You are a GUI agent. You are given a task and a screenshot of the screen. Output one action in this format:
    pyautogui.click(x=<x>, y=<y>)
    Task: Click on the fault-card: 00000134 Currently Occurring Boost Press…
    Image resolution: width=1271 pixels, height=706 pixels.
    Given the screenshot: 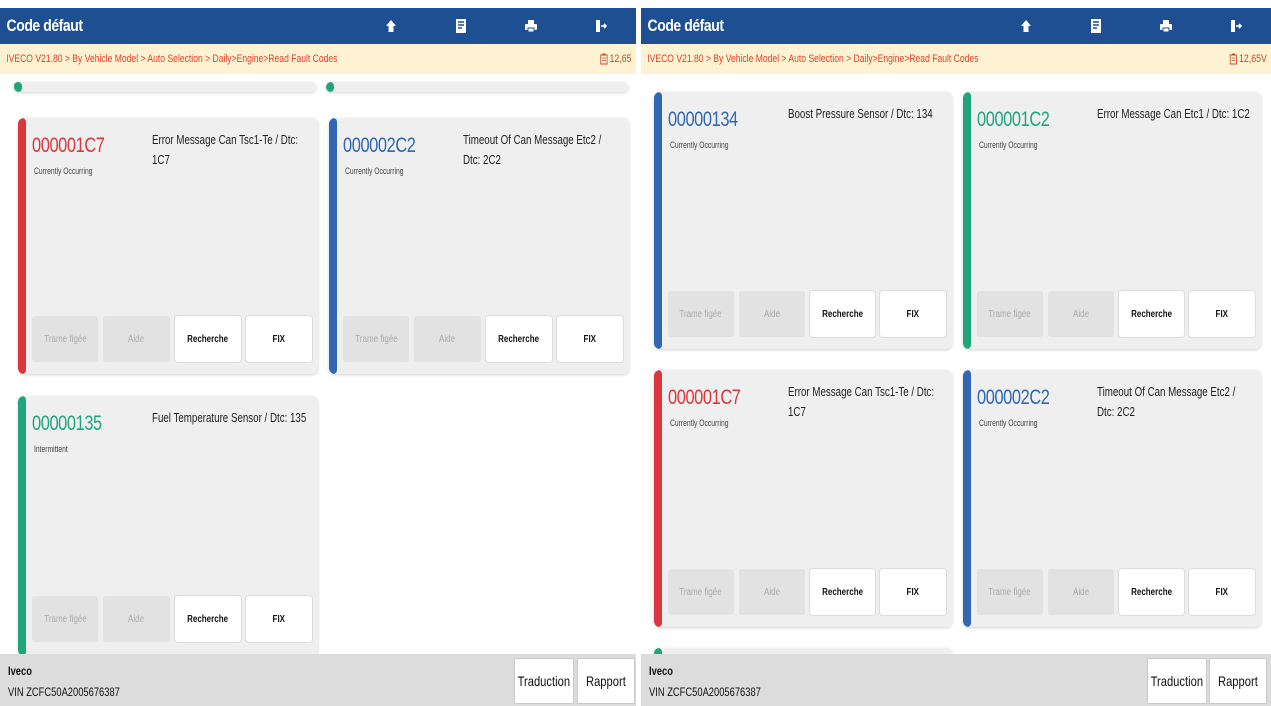 What is the action you would take?
    pyautogui.click(x=803, y=220)
    